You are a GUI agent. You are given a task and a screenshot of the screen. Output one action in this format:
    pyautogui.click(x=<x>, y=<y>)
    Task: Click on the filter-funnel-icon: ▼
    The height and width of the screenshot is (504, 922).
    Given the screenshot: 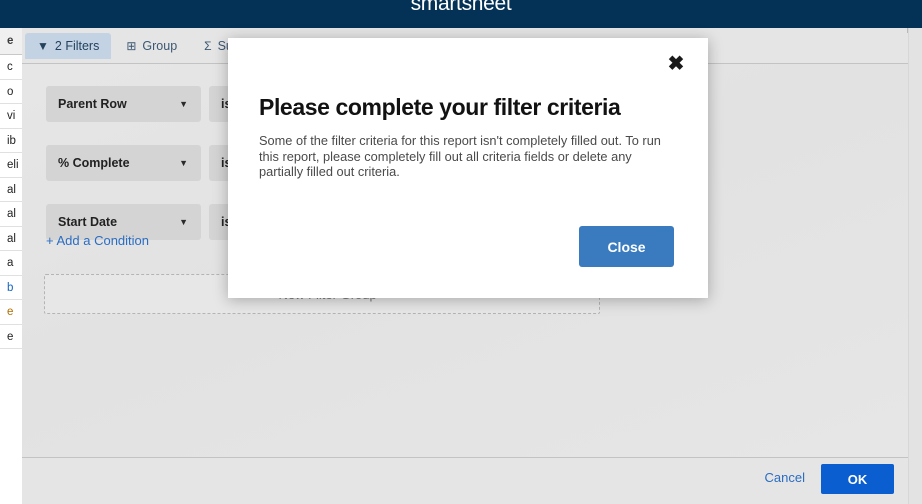 What is the action you would take?
    pyautogui.click(x=43, y=46)
    